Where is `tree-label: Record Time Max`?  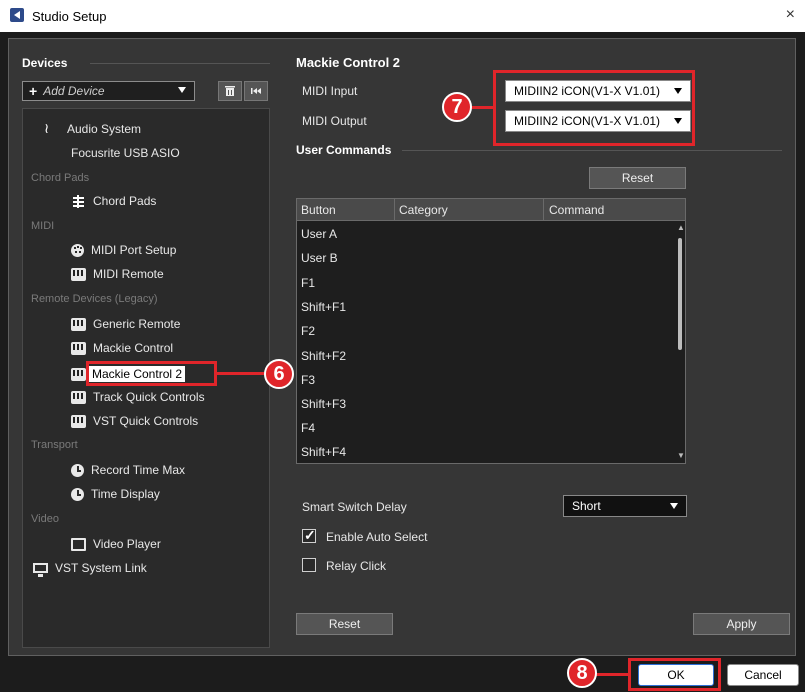
tree-label: Record Time Max is located at coordinates (138, 470).